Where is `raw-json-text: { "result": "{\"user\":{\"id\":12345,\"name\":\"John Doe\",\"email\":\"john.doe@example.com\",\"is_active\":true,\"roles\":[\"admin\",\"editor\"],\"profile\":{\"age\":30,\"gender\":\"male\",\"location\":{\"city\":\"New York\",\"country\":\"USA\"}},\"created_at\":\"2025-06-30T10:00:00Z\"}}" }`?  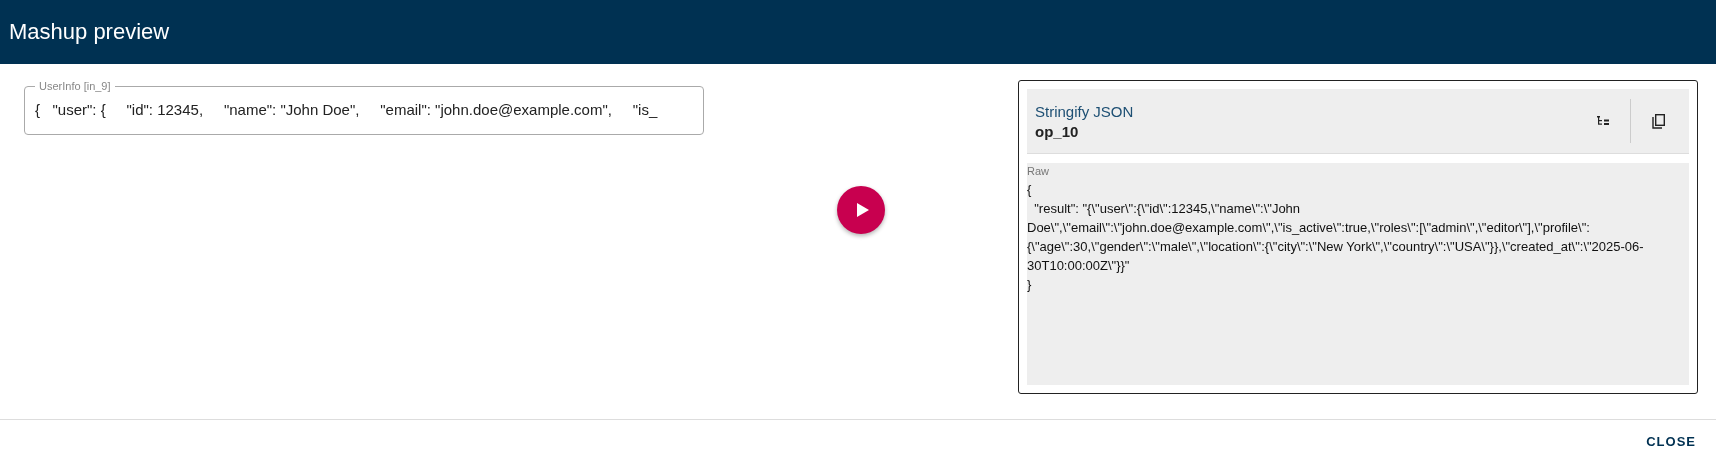 raw-json-text: { "result": "{\"user\":{\"id\":12345,\"name\":\"John Doe\",\"email\":\"john.doe@example.com\",\"is_active\":true,\"roles\":[\"admin\",\"editor\"],\"profile\":{\"age\":30,\"gender\":\"male\",\"location\":{\"city\":\"New York\",\"country\":\"USA\"}},\"created_at\":\"2025-06-30T10:00:00Z\"}}" } is located at coordinates (1336, 237).